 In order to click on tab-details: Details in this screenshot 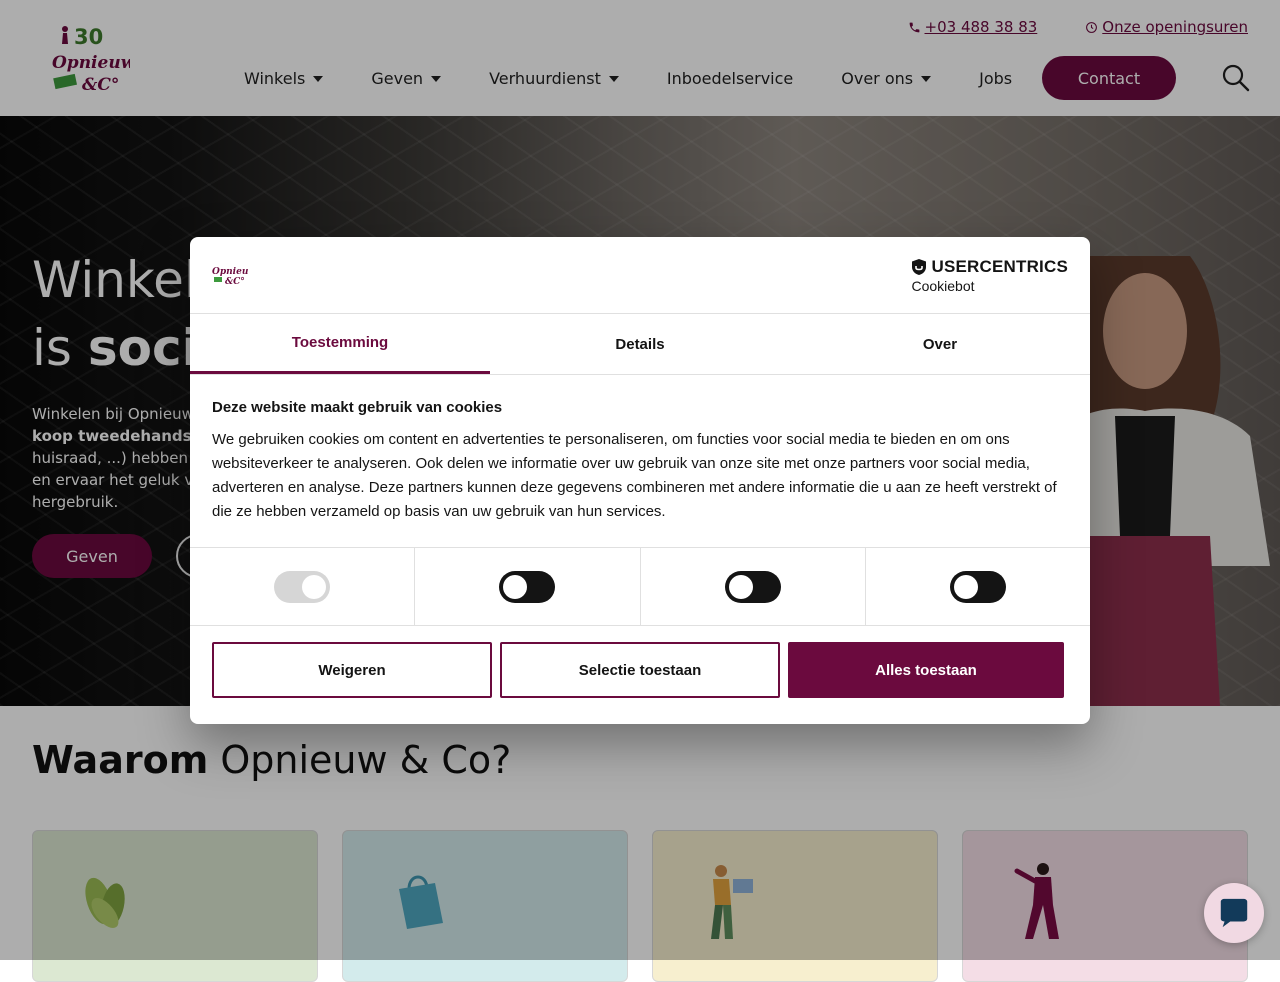, I will do `click(640, 344)`.